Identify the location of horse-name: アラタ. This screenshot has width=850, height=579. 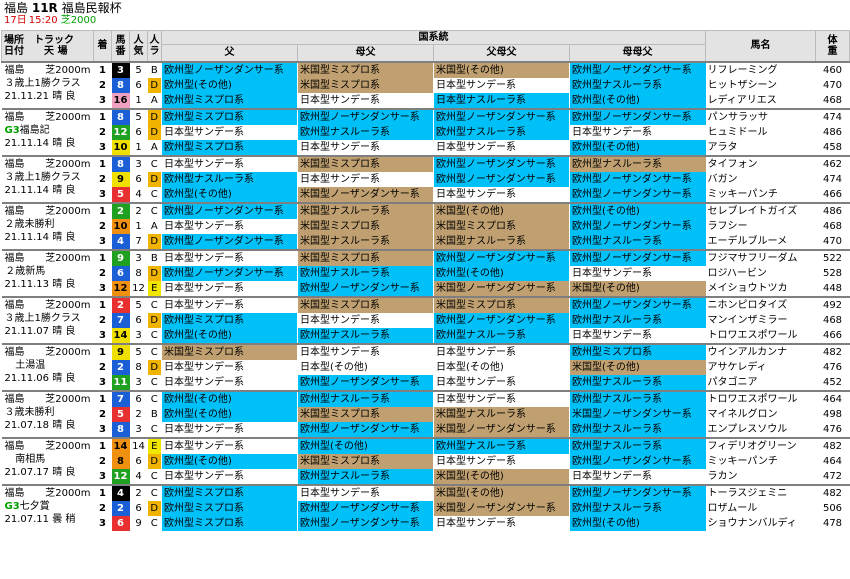
(761, 148).